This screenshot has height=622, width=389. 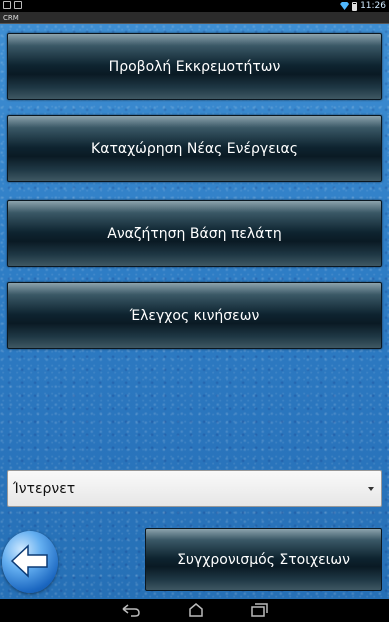 I want to click on battery-icon, so click(x=355, y=6).